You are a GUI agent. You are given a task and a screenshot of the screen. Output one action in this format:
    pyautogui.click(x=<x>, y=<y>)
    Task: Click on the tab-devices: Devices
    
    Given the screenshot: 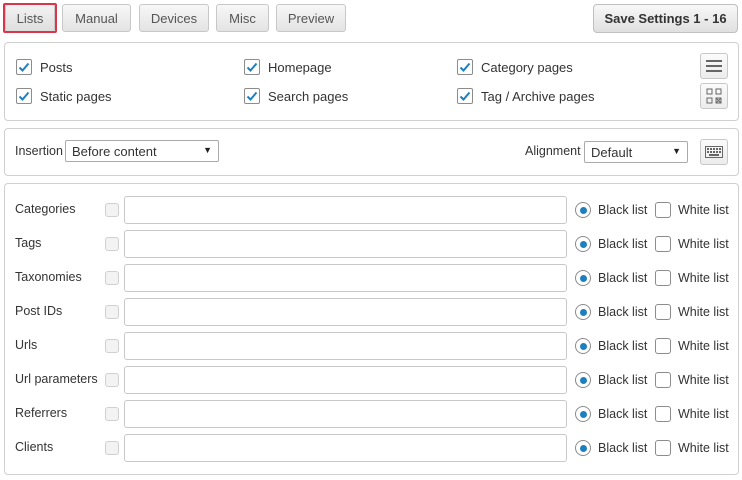 What is the action you would take?
    pyautogui.click(x=174, y=18)
    